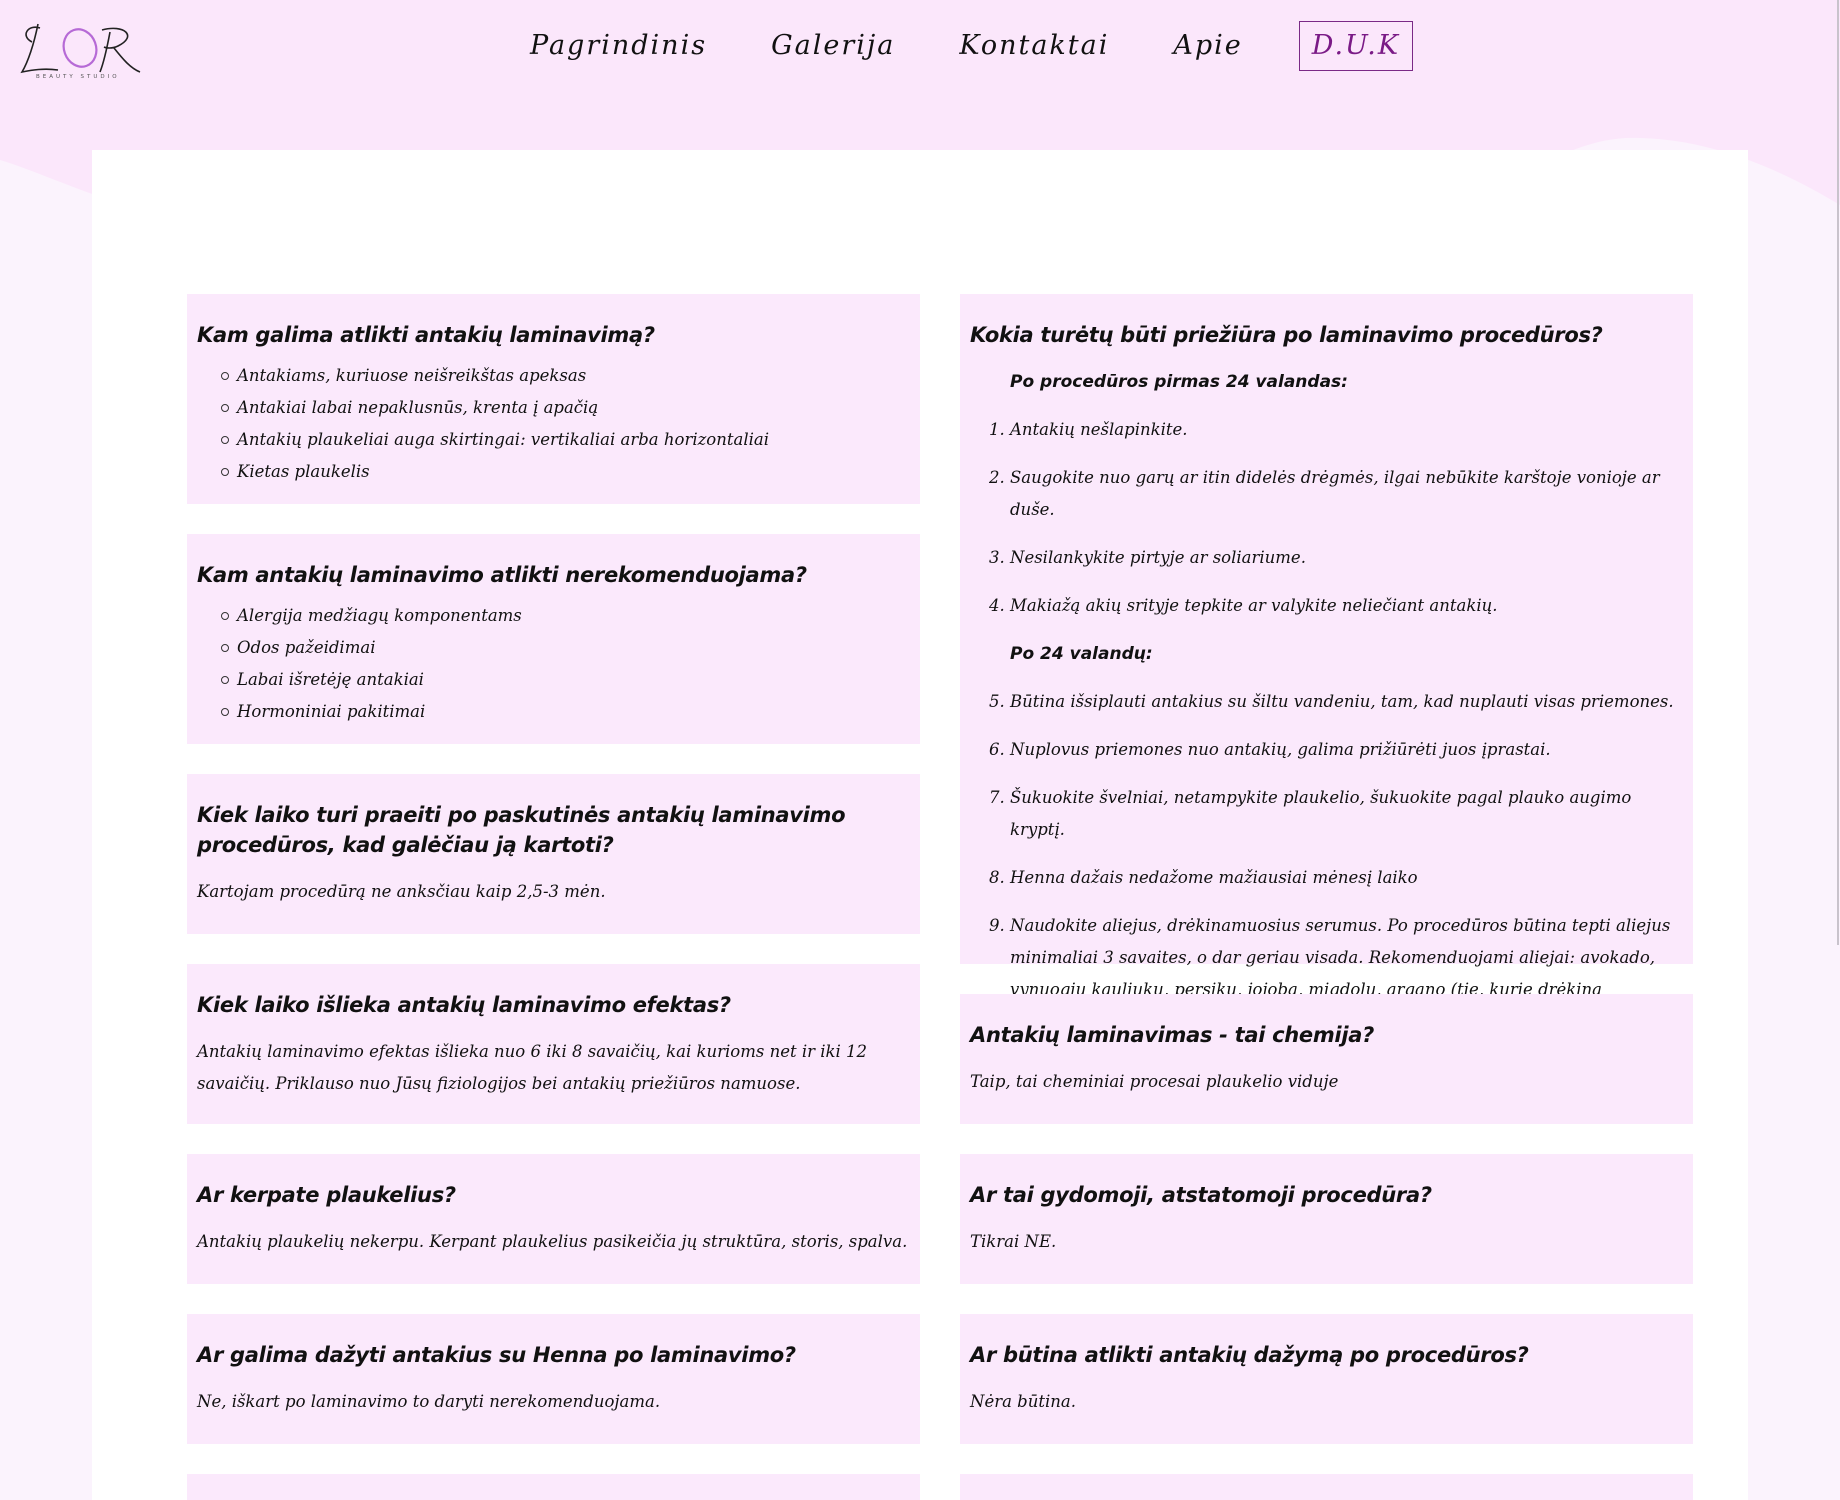 The width and height of the screenshot is (1840, 1500). Describe the element at coordinates (426, 335) in the screenshot. I see `faq-question: Kam galima atlikti antakių laminavimą?` at that location.